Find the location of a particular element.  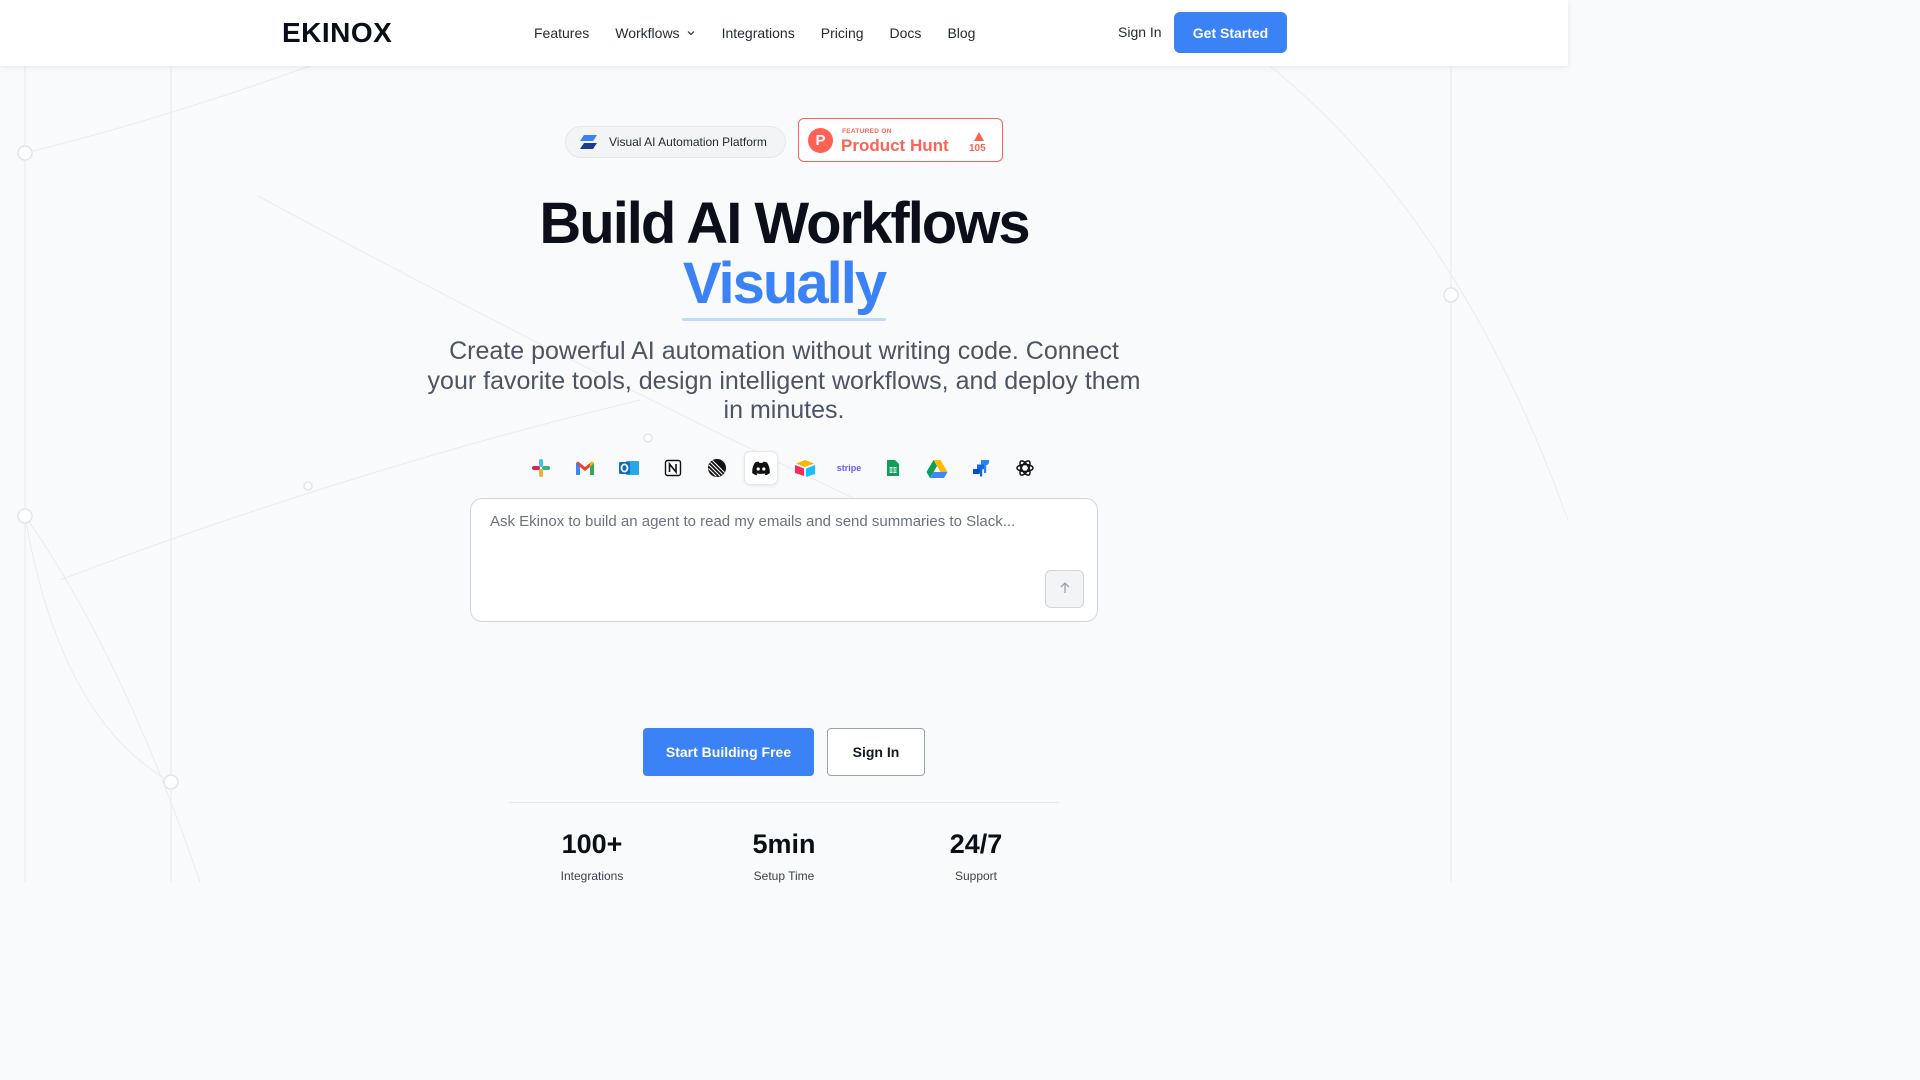

nav-item-pricing: Pricing is located at coordinates (842, 33).